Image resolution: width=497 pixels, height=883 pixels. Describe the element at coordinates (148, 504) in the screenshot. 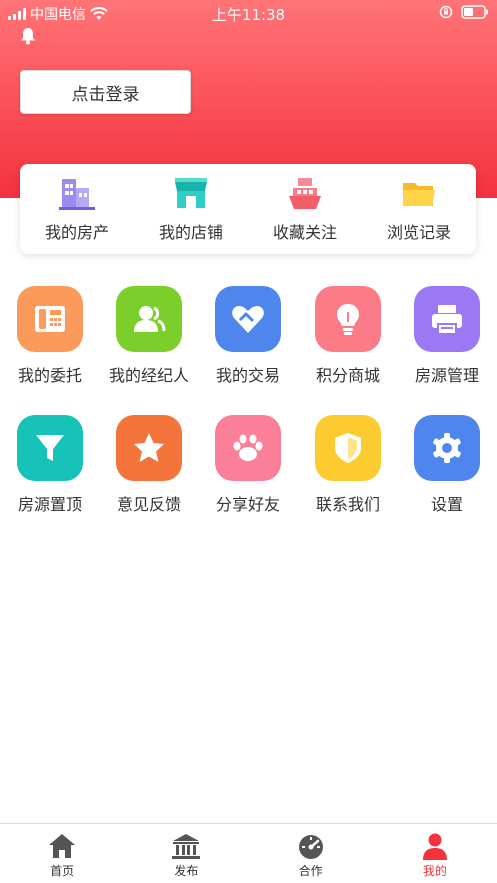

I see `menu-item-label: 意见反馈` at that location.